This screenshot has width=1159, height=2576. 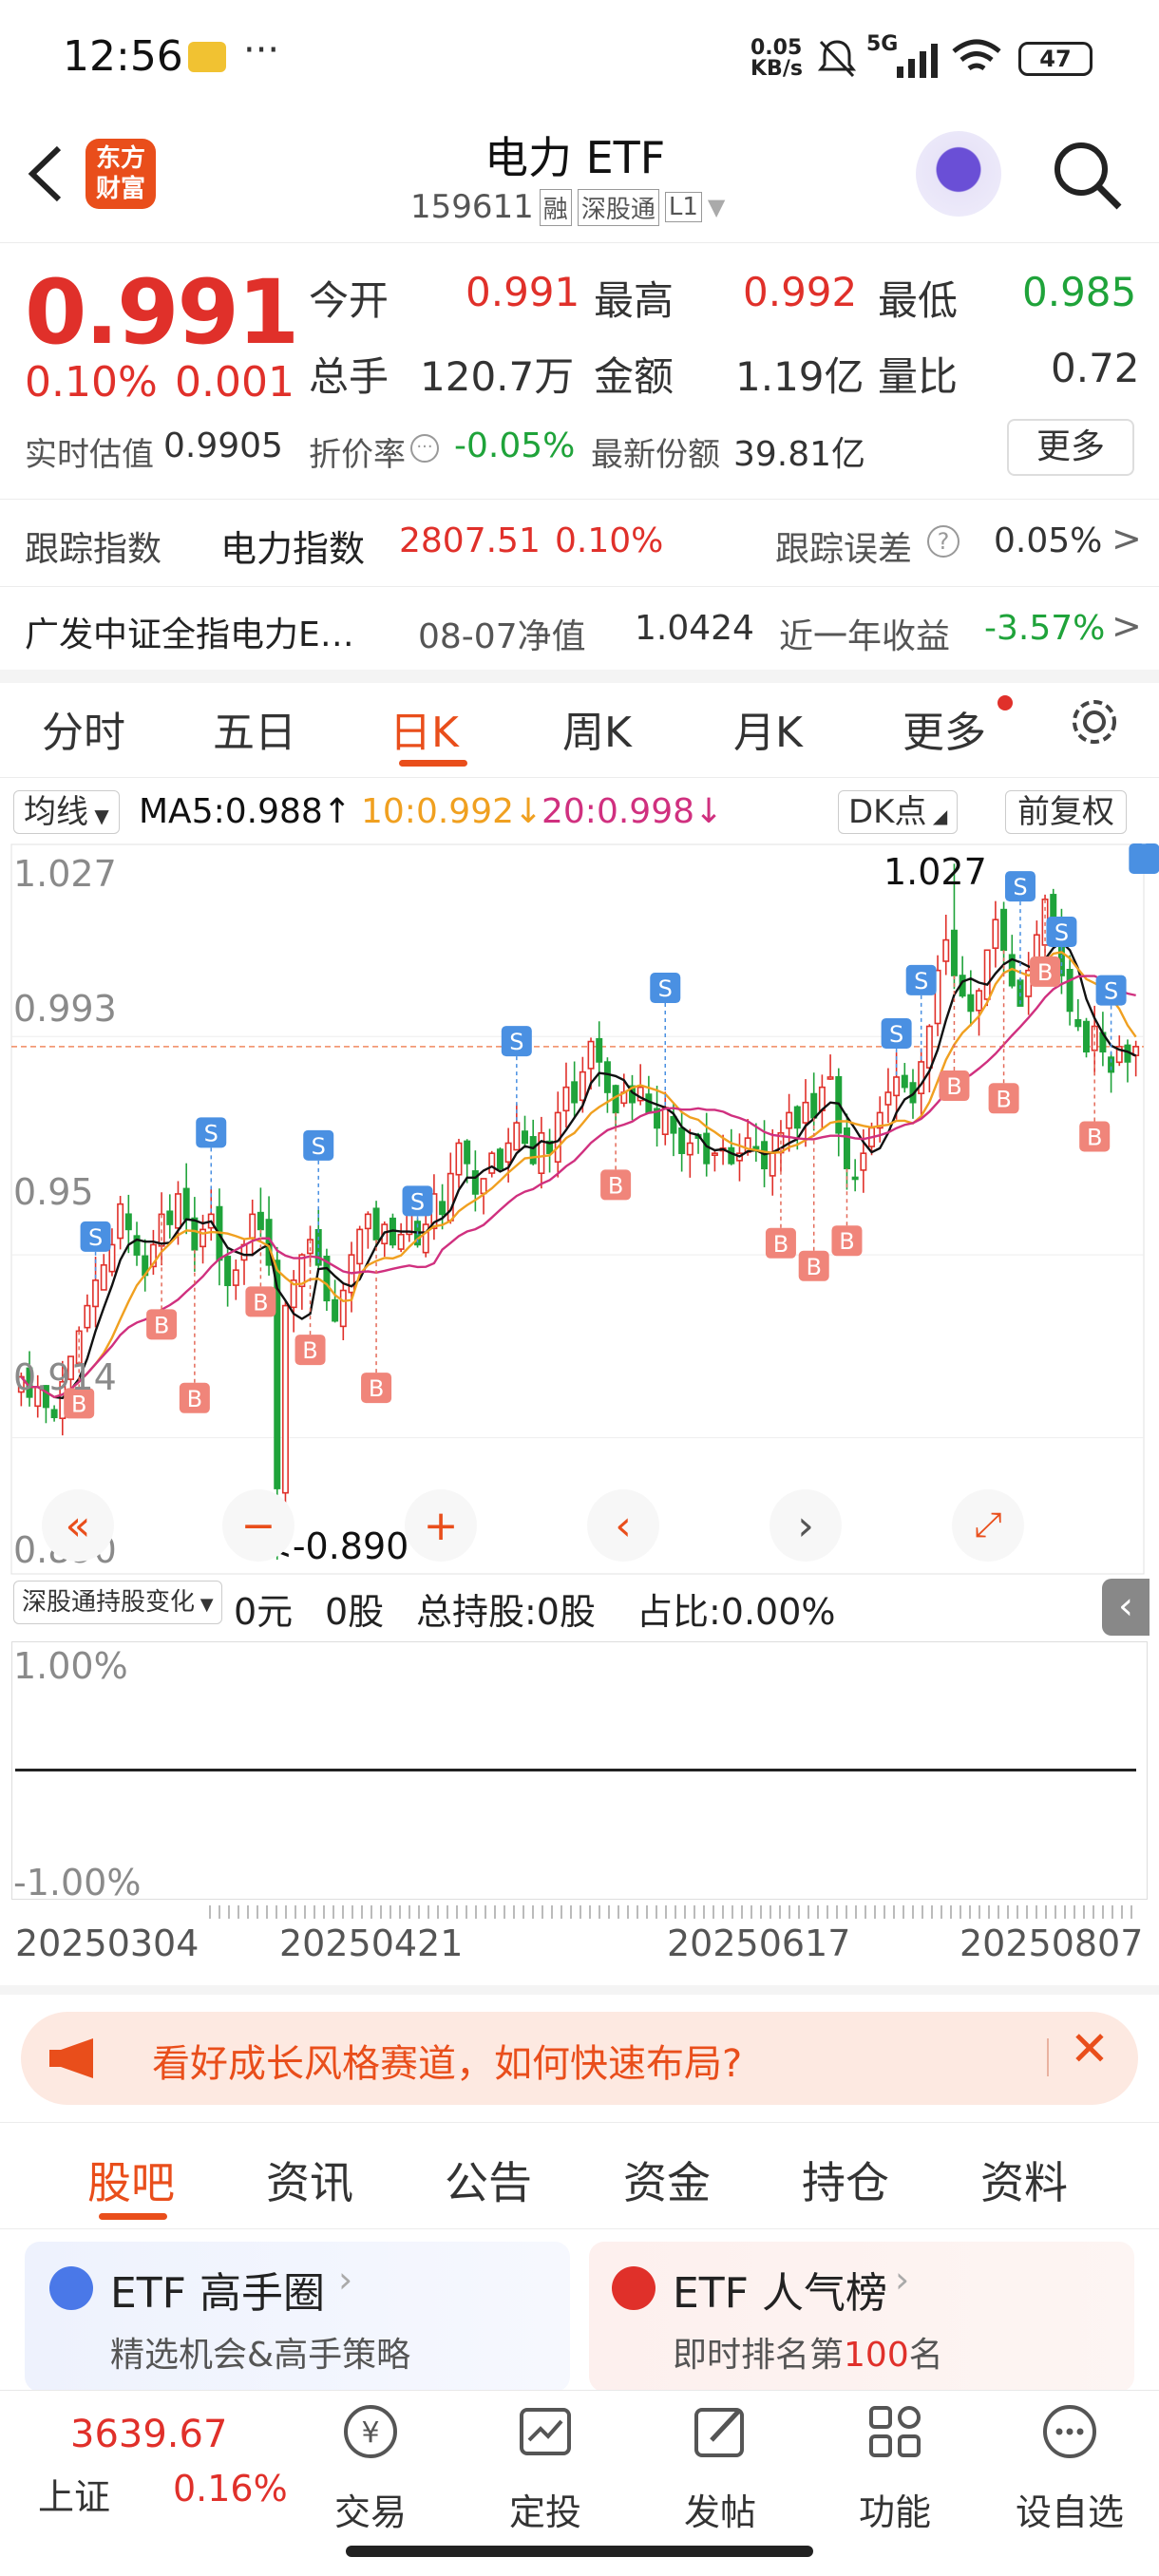 What do you see at coordinates (609, 540) in the screenshot?
I see `track-index-pct: 0.10%` at bounding box center [609, 540].